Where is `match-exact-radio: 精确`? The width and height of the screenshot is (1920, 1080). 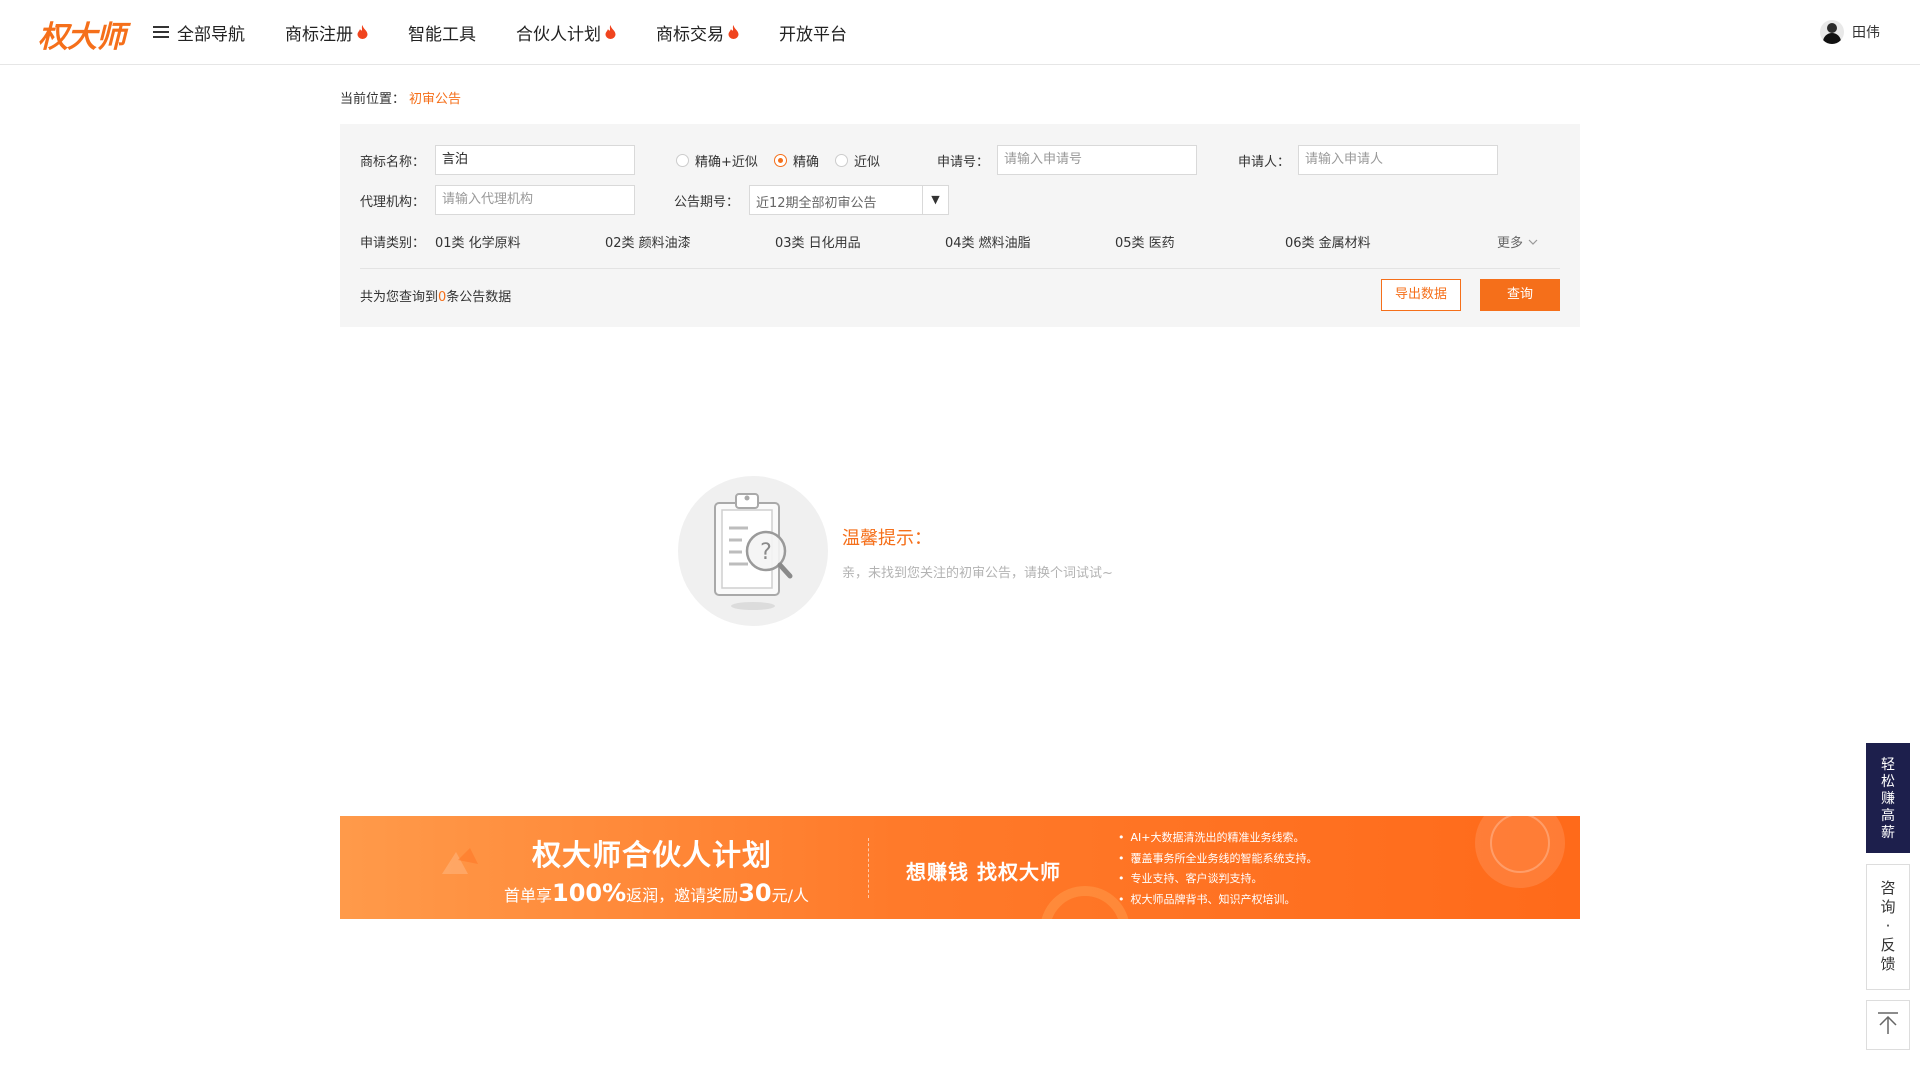
match-exact-radio: 精确 is located at coordinates (796, 160).